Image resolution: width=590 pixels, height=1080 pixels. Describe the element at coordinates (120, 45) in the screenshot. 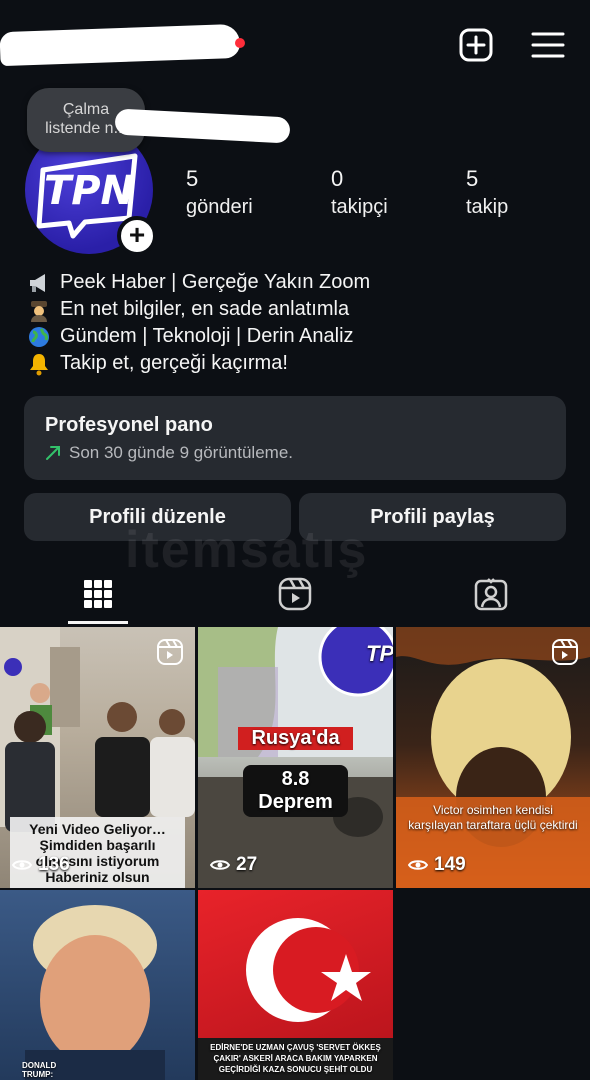

I see `username-redaction` at that location.